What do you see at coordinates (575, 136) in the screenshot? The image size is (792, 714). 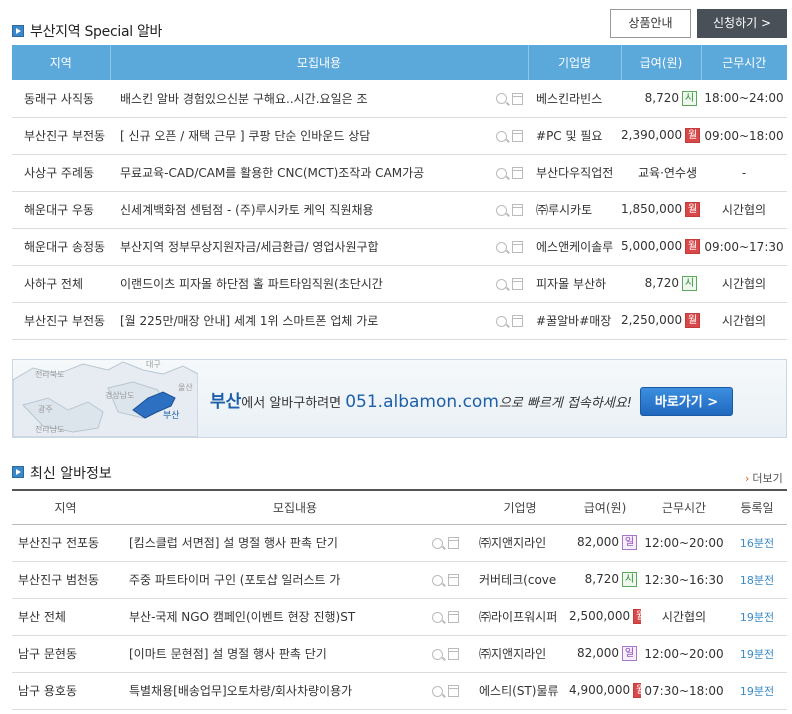 I see `job-company: #PC 및 필요` at bounding box center [575, 136].